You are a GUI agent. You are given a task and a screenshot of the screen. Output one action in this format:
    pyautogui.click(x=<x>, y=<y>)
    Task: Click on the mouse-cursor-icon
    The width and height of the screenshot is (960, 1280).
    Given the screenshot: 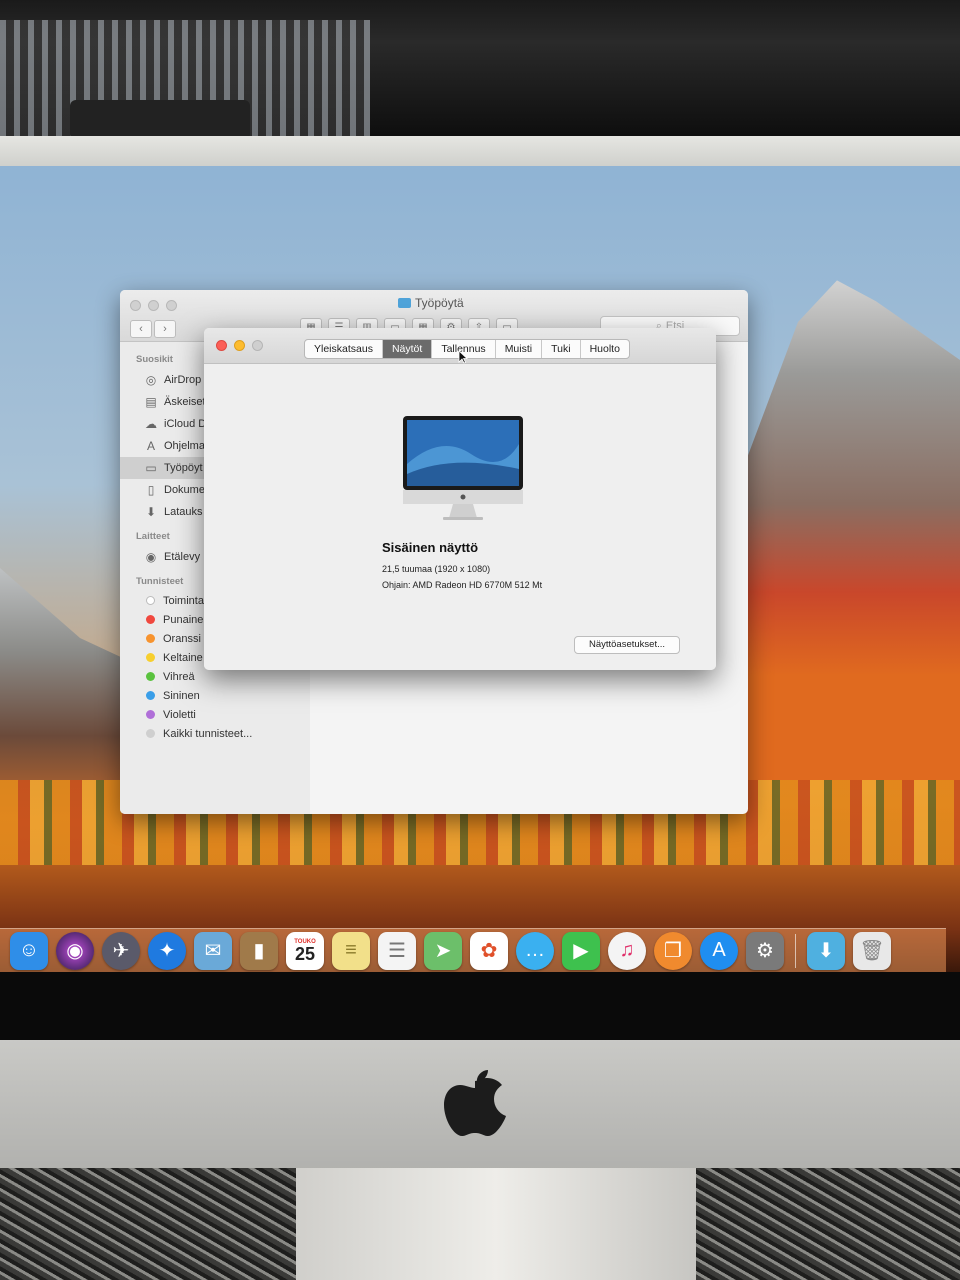 What is the action you would take?
    pyautogui.click(x=463, y=357)
    